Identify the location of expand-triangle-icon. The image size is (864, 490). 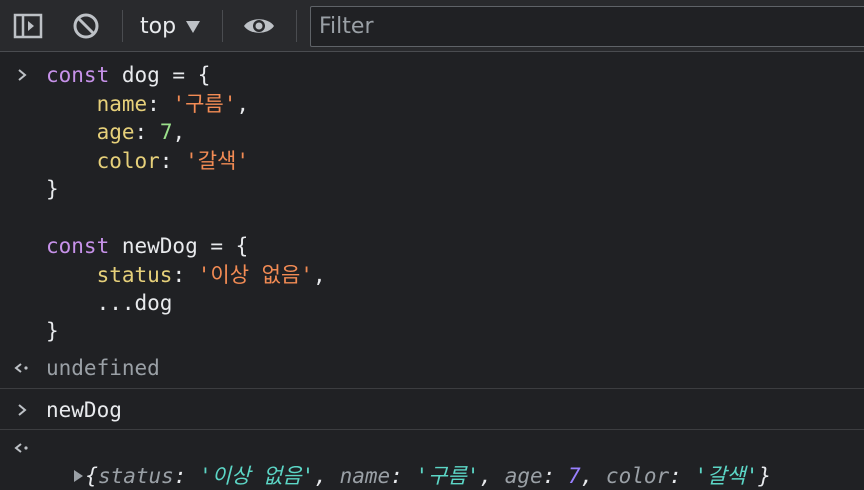
(78, 476).